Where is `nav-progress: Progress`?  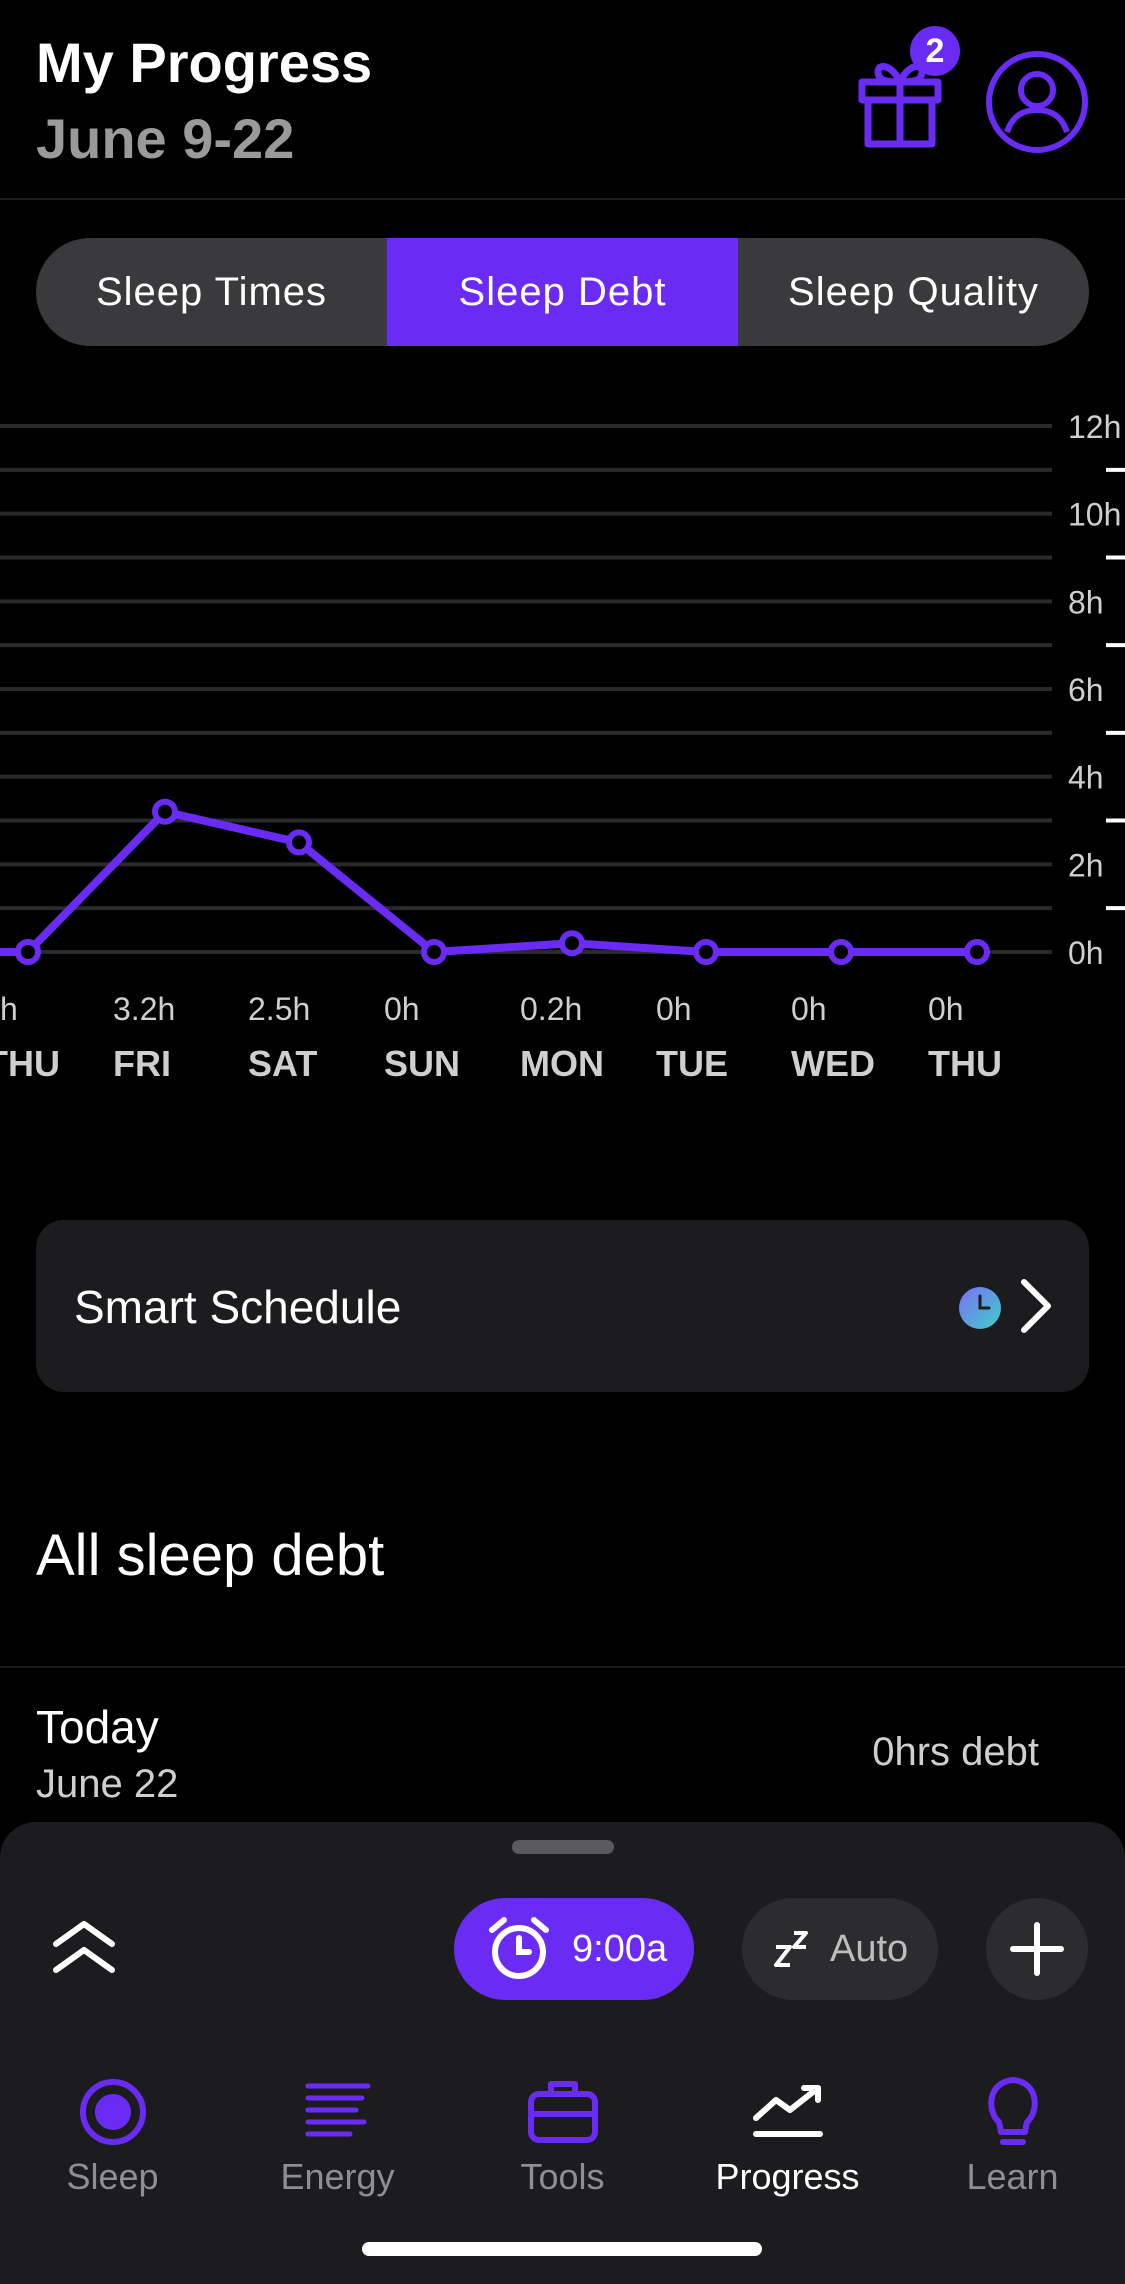 nav-progress: Progress is located at coordinates (787, 2142).